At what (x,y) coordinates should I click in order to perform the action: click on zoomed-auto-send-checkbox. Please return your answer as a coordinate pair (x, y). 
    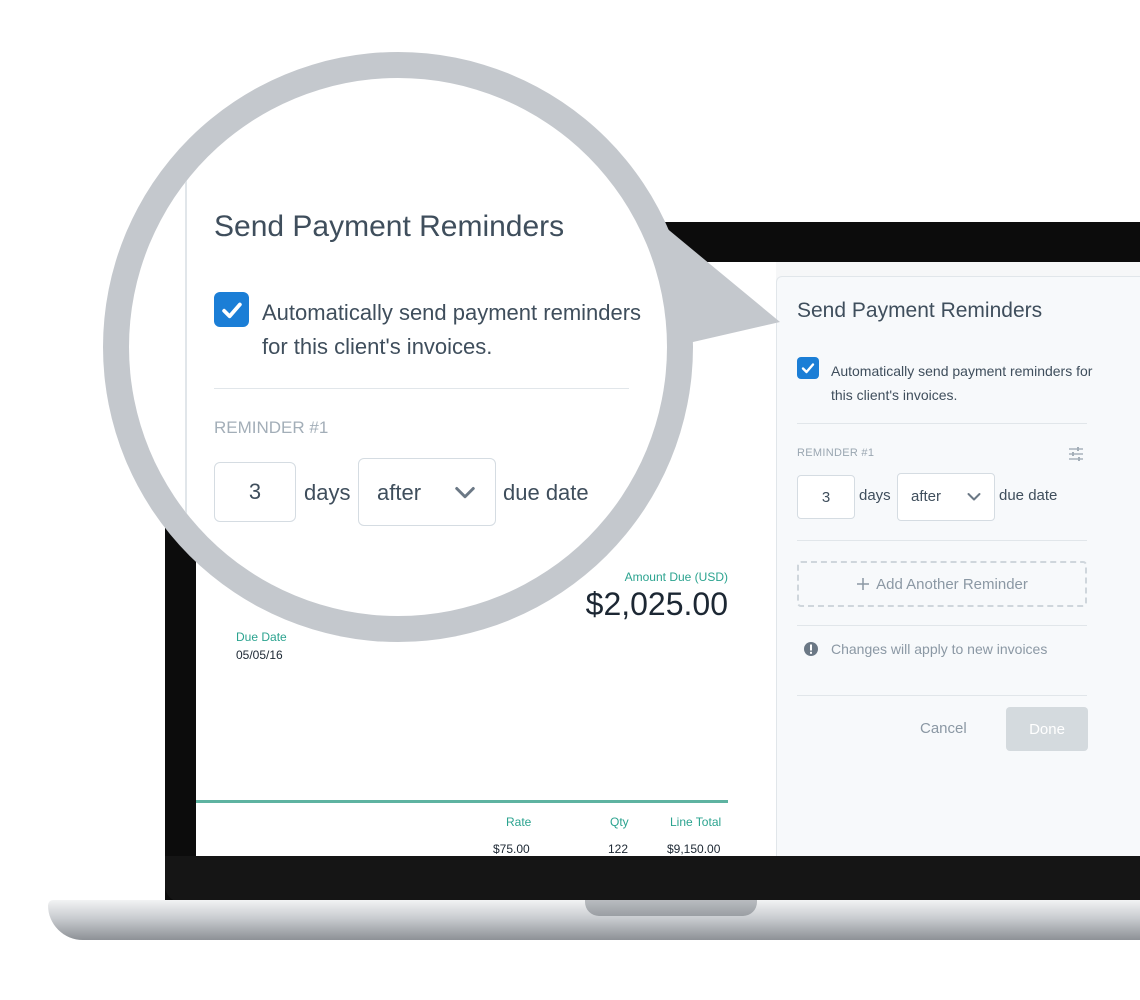
    Looking at the image, I should click on (231, 309).